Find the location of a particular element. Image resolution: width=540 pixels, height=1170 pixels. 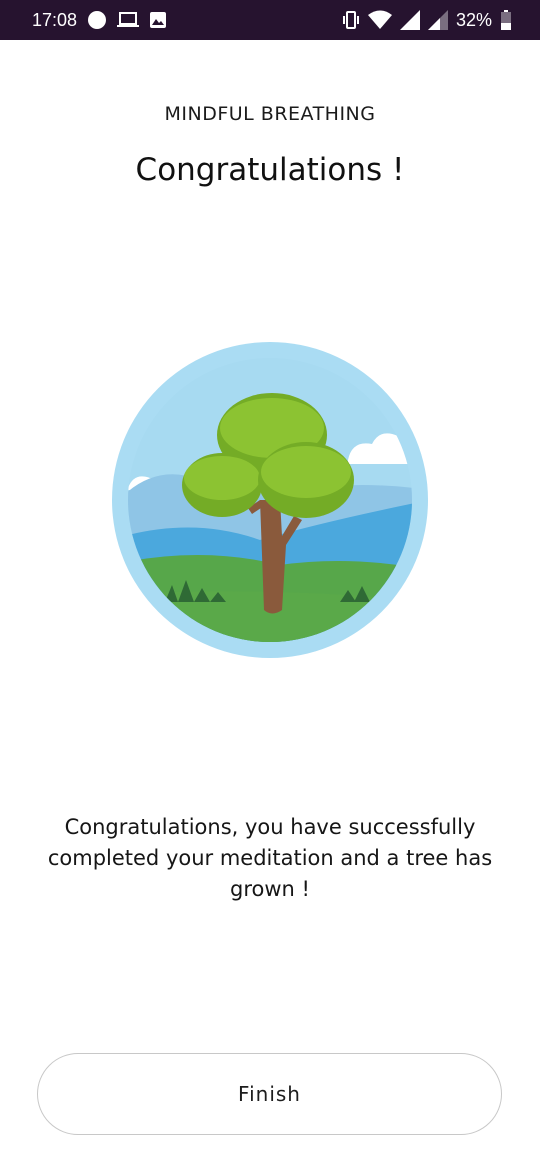

status-time: 17:08 is located at coordinates (55, 19).